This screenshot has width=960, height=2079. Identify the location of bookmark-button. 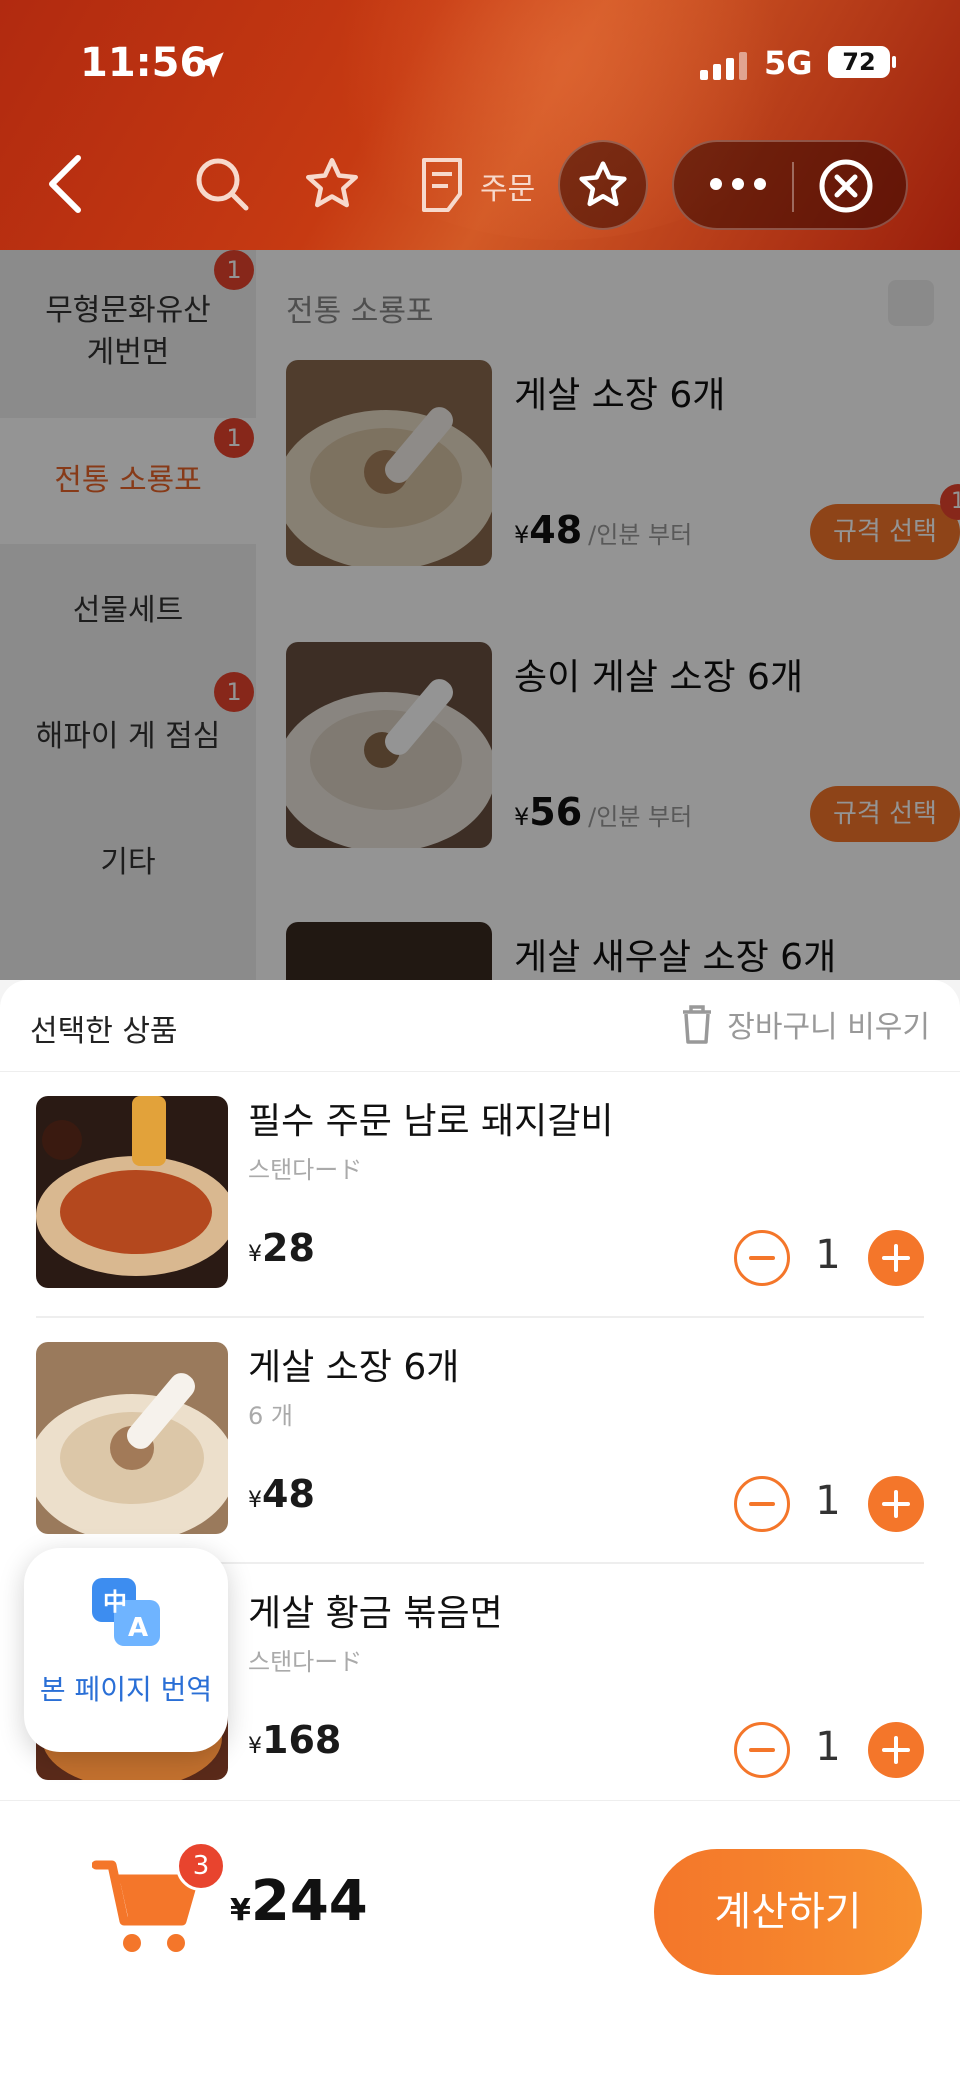
(603, 185).